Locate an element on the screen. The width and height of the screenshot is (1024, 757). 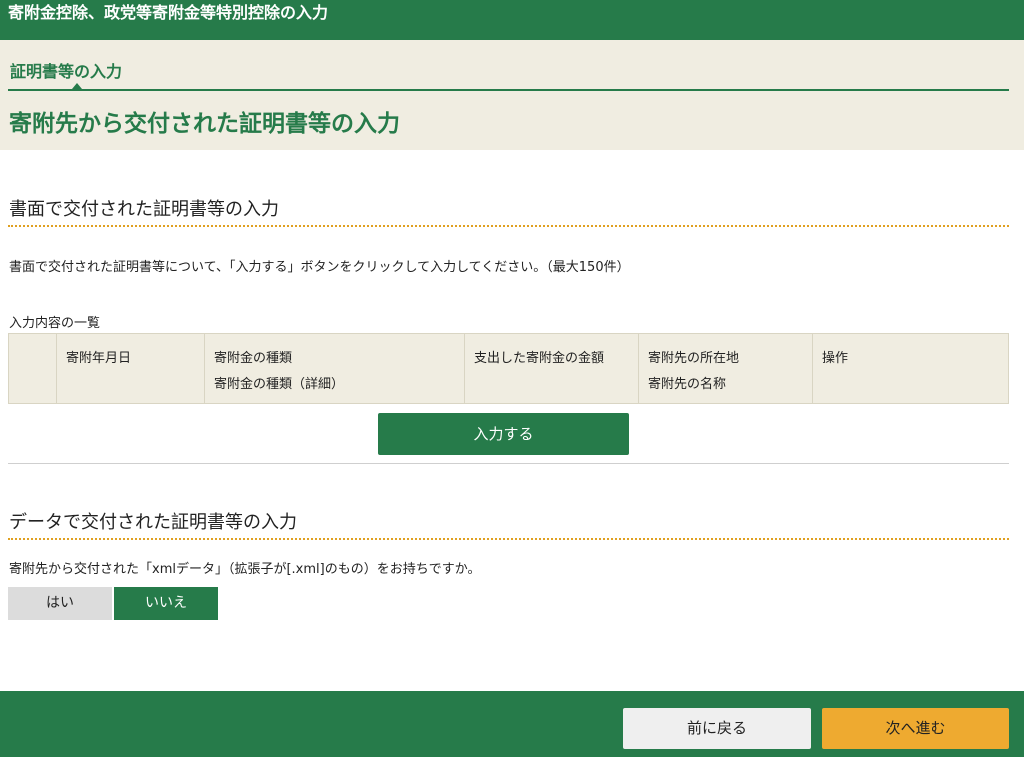
header-date-label: 寄附年月日 is located at coordinates (99, 358).